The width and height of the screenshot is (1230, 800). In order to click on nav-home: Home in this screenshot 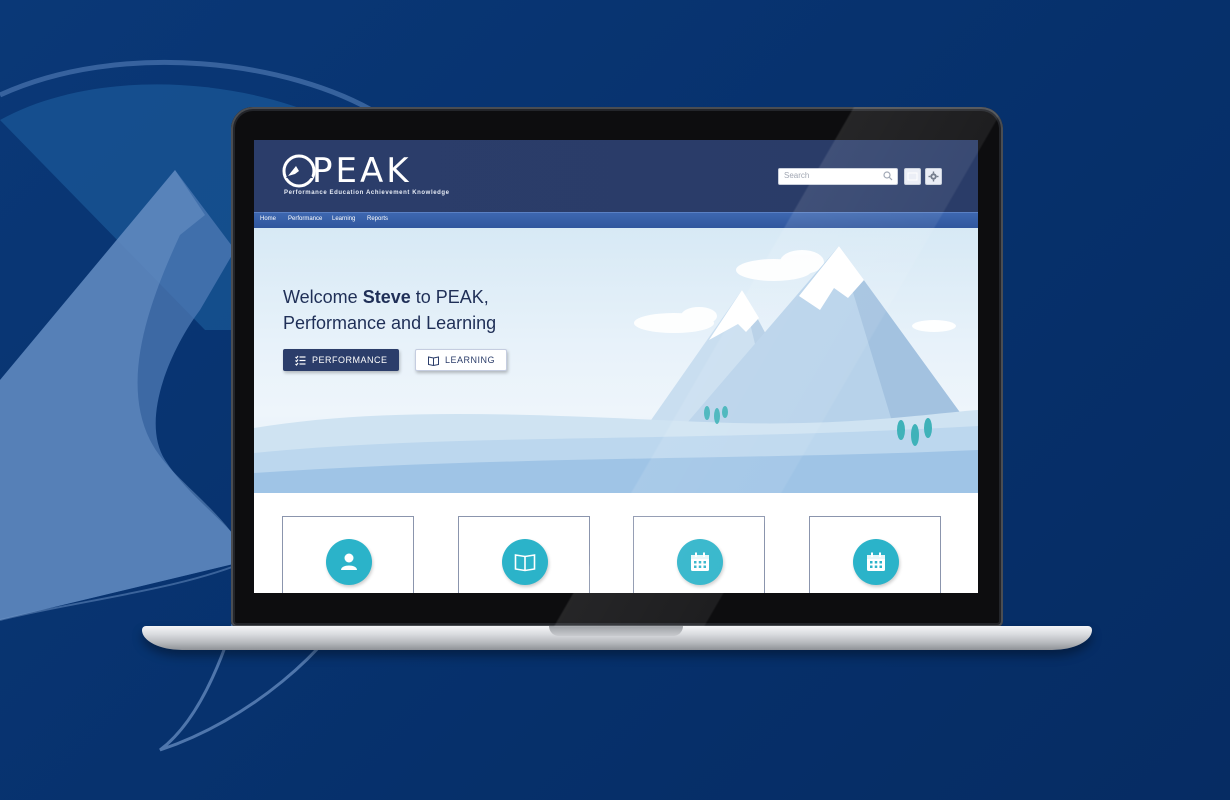, I will do `click(268, 219)`.